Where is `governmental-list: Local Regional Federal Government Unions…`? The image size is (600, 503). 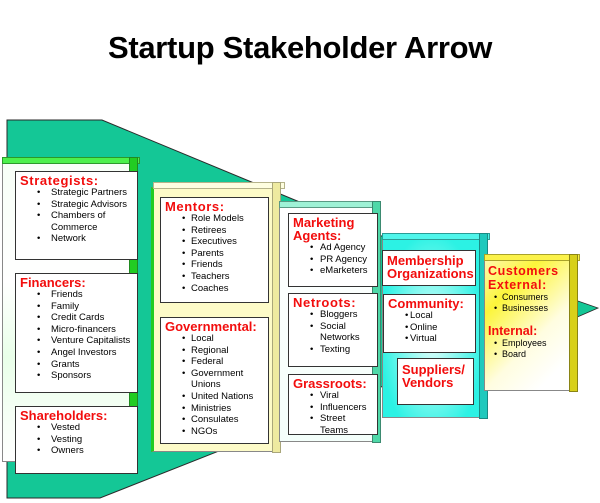 governmental-list: Local Regional Federal Government Unions… is located at coordinates (214, 385).